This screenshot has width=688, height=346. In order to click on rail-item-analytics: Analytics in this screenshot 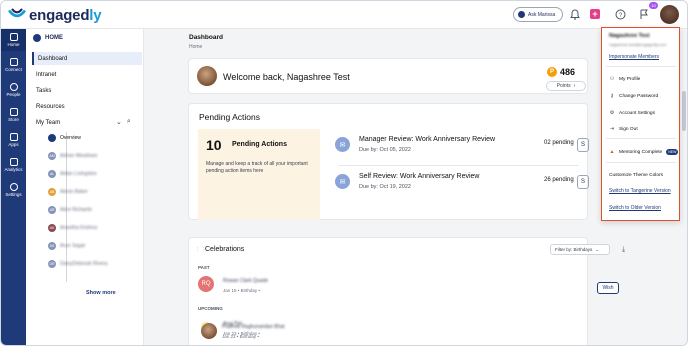, I will do `click(13, 165)`.